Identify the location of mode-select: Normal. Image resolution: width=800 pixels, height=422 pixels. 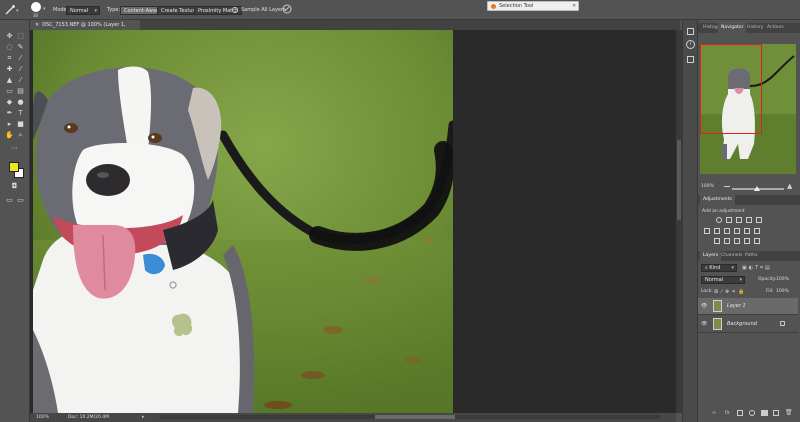
(83, 10).